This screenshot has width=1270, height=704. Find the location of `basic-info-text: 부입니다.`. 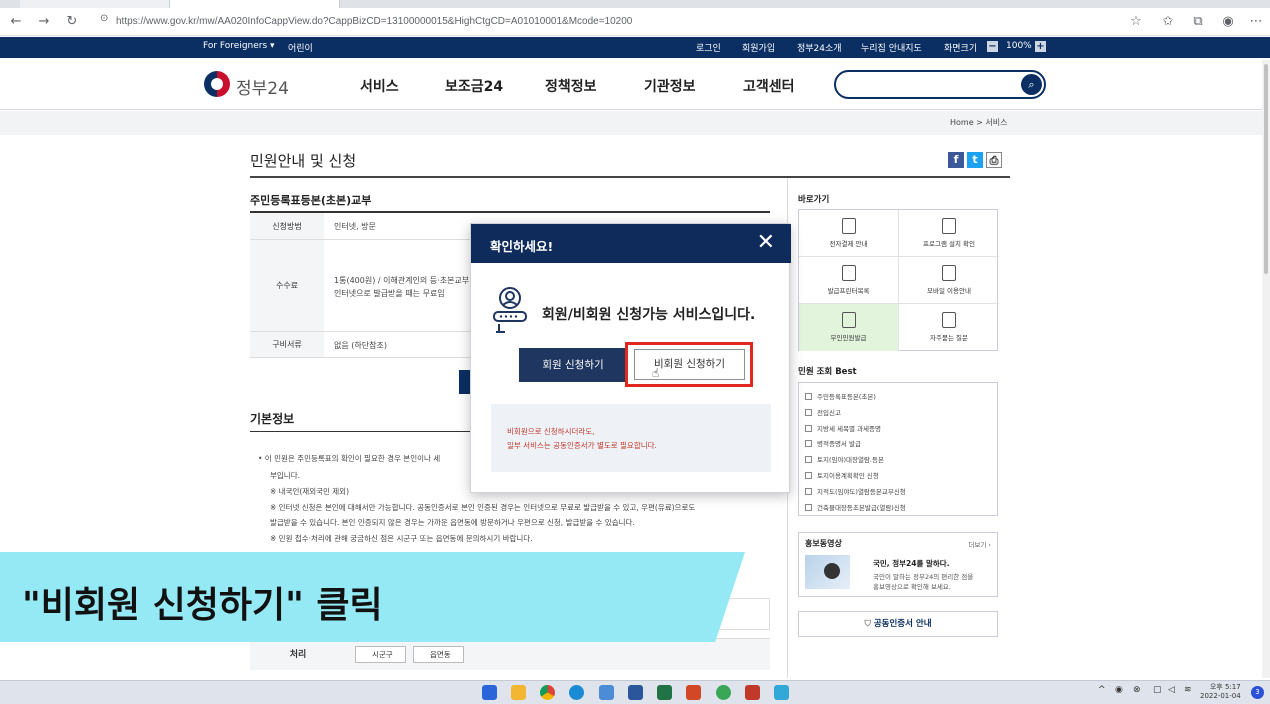

basic-info-text: 부입니다. is located at coordinates (285, 475).